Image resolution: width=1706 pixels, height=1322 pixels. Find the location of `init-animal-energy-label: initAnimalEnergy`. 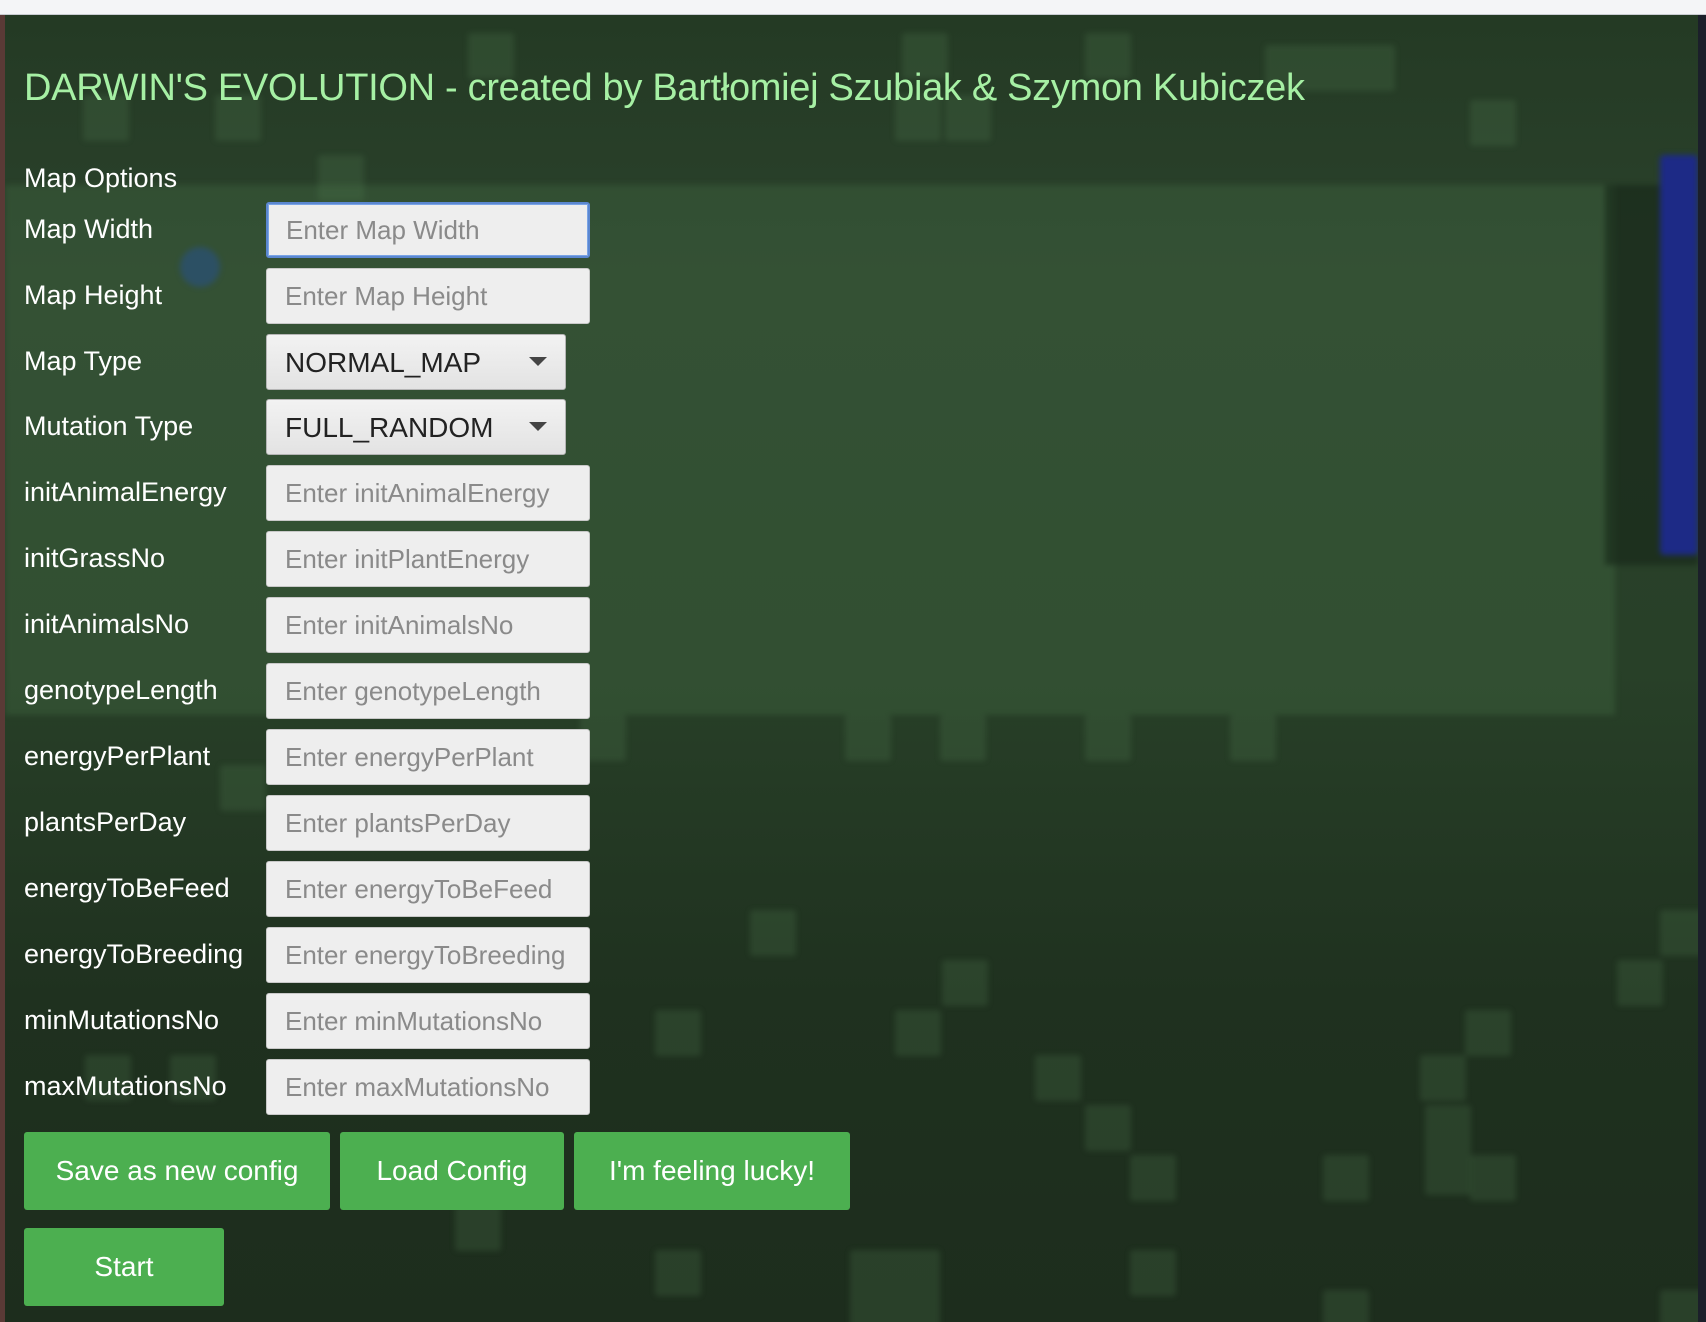

init-animal-energy-label: initAnimalEnergy is located at coordinates (125, 492).